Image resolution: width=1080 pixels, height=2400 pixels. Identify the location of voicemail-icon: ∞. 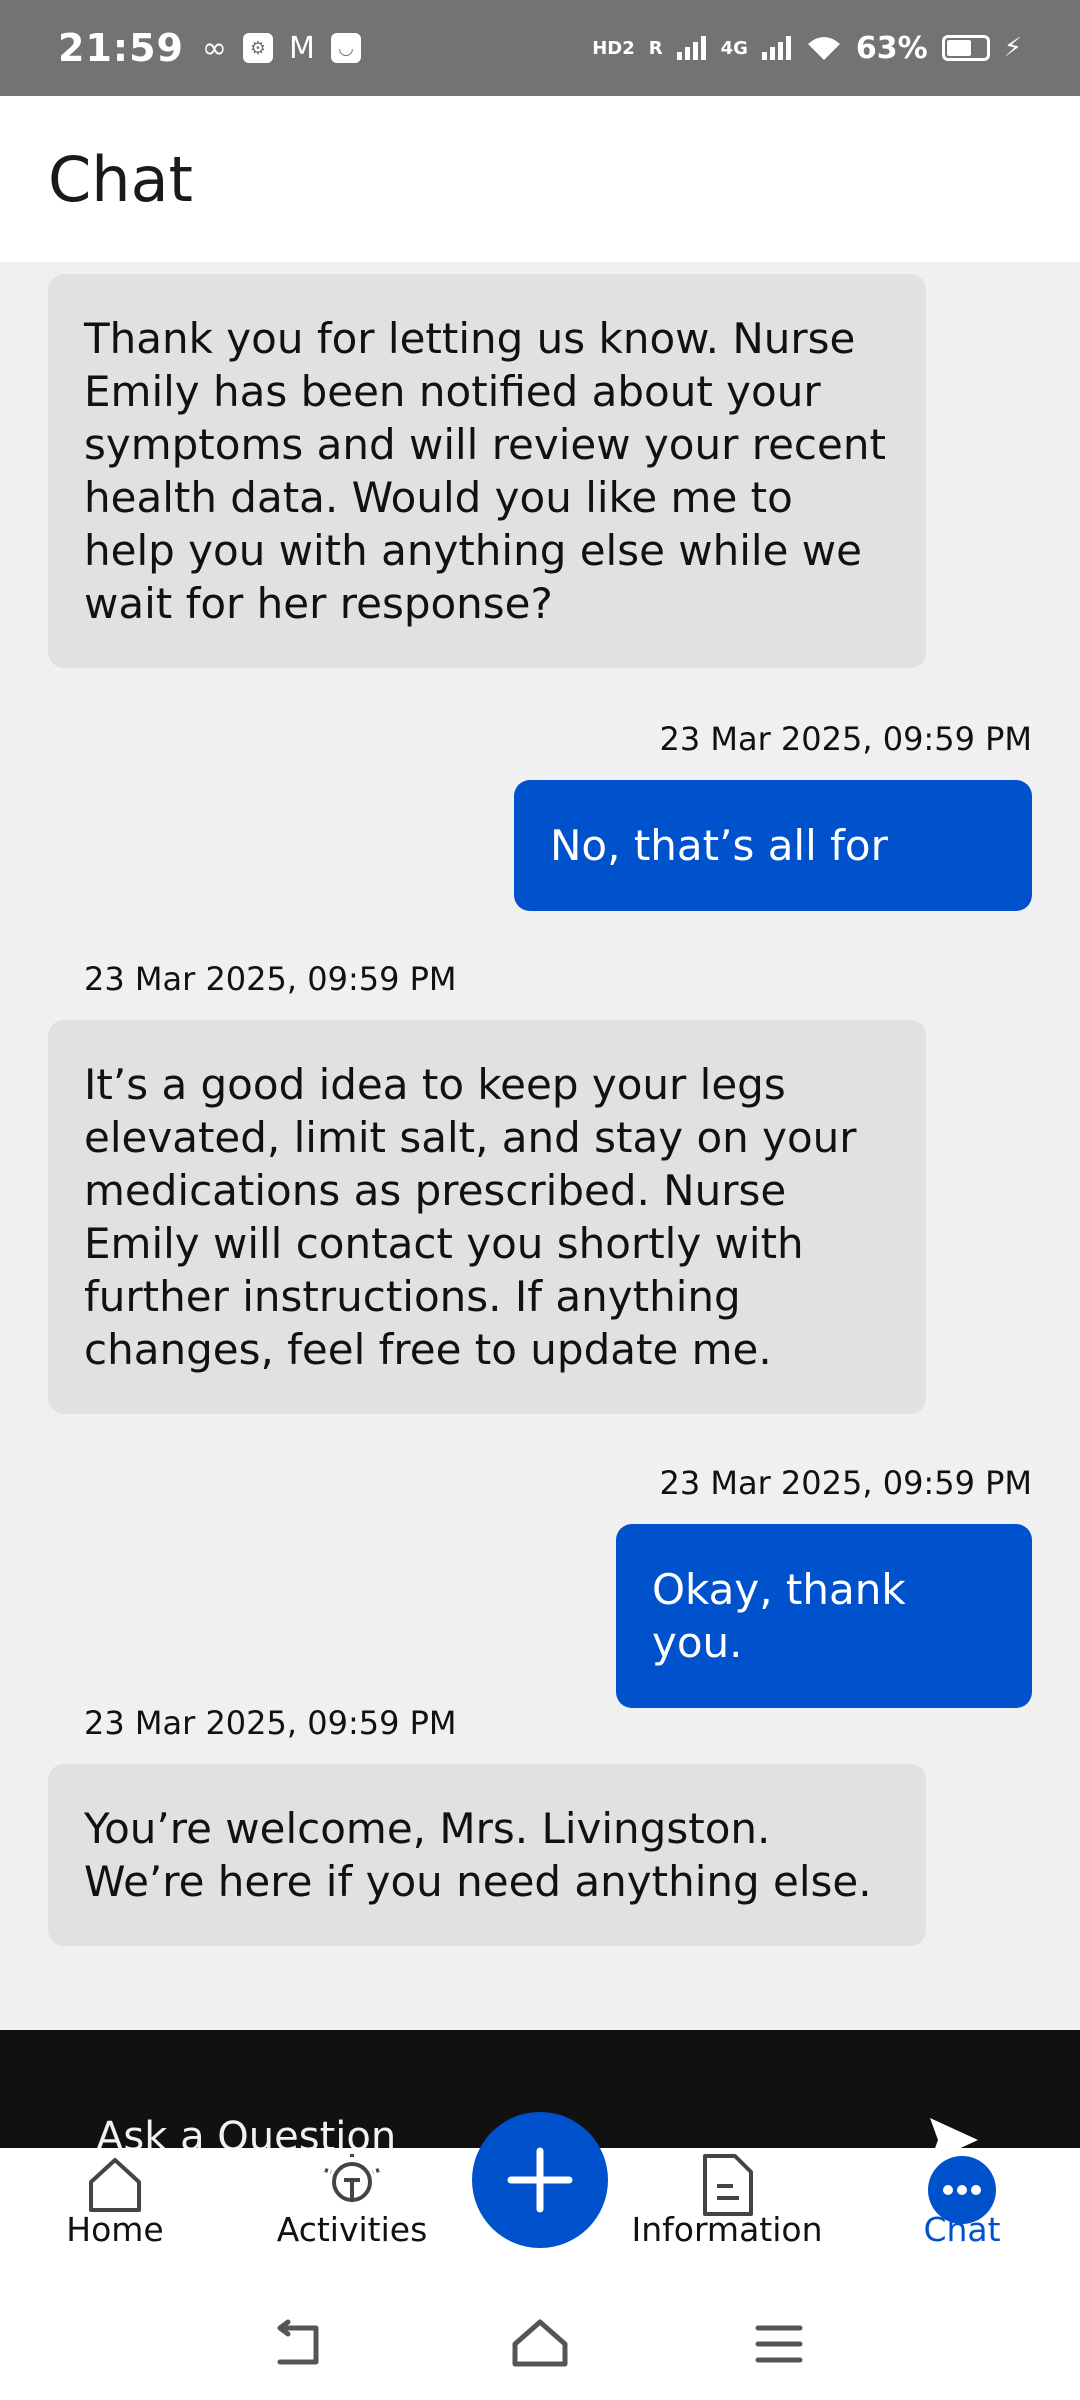
(214, 48).